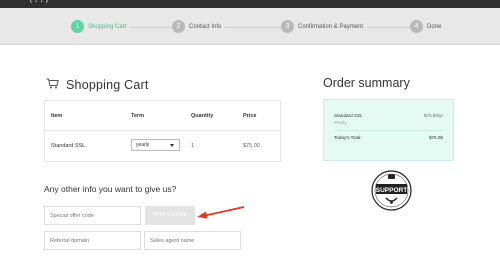 The height and width of the screenshot is (275, 500). I want to click on referral-domain-input, so click(92, 240).